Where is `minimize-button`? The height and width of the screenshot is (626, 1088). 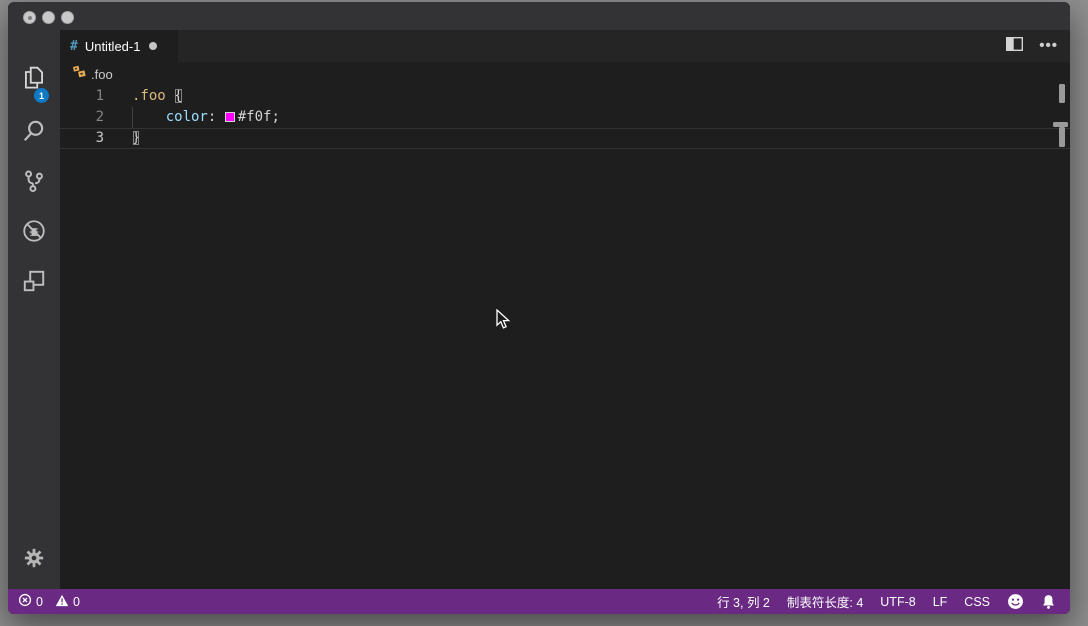
minimize-button is located at coordinates (48, 17).